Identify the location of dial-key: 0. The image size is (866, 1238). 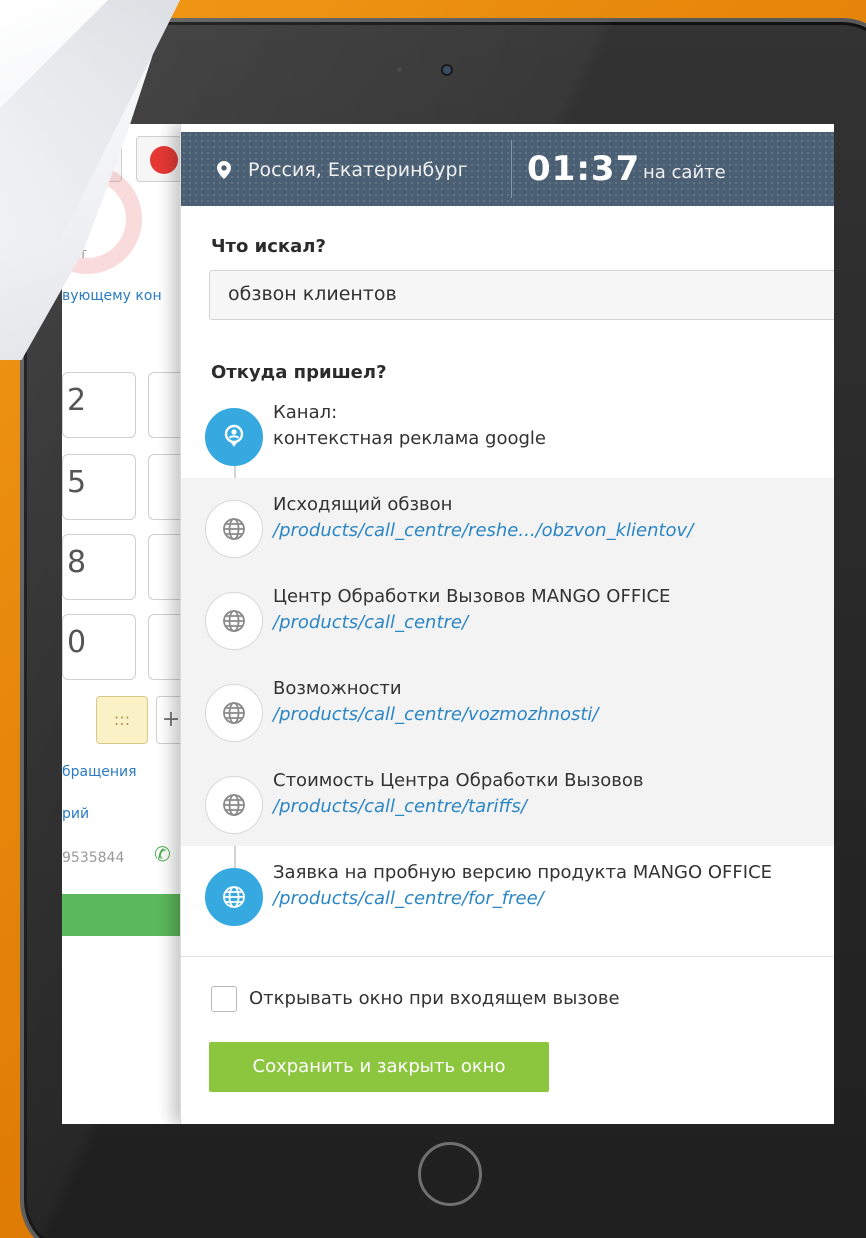
(99, 647).